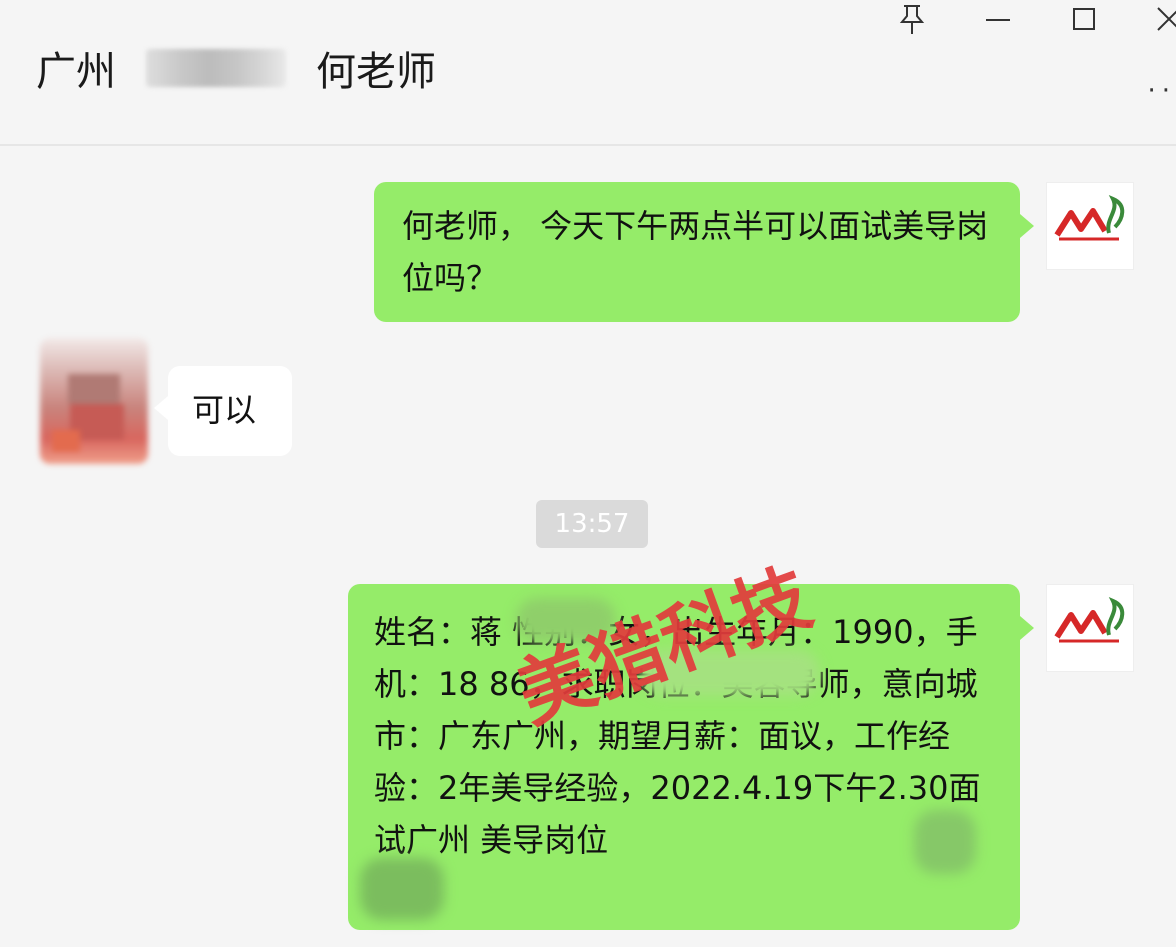 The height and width of the screenshot is (947, 1176). I want to click on contact-avatar, so click(94, 401).